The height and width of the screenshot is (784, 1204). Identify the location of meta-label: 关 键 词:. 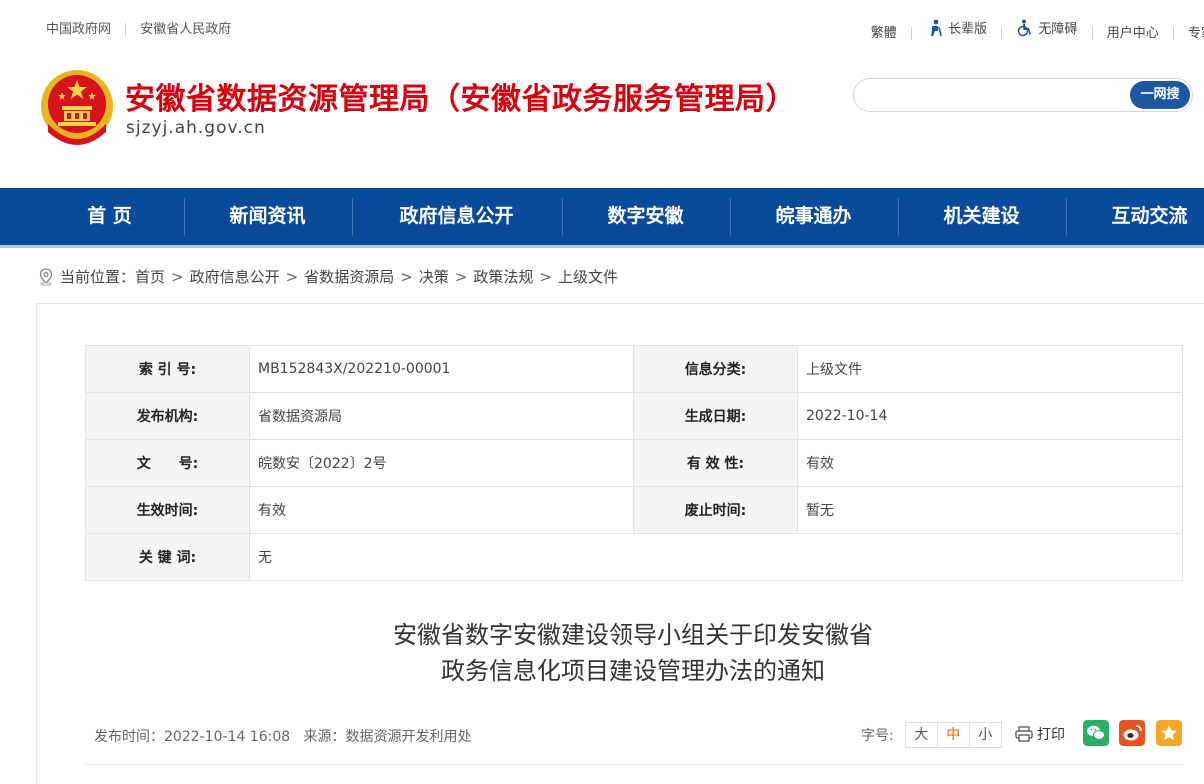
(167, 557).